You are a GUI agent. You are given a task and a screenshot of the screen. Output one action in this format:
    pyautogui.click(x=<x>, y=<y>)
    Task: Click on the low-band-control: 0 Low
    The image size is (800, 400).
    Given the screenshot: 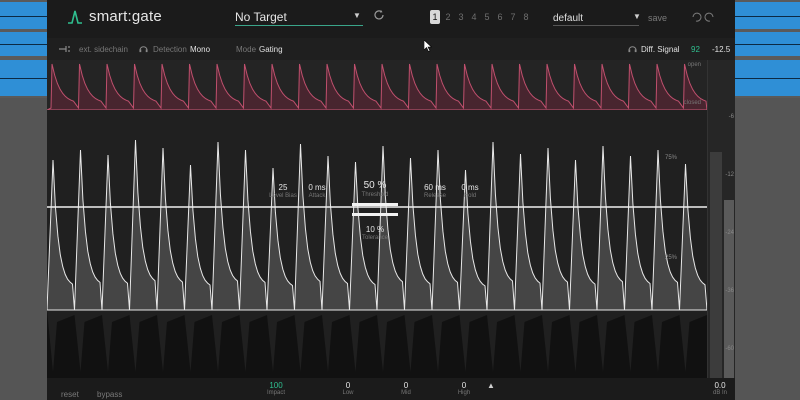 What is the action you would take?
    pyautogui.click(x=348, y=388)
    